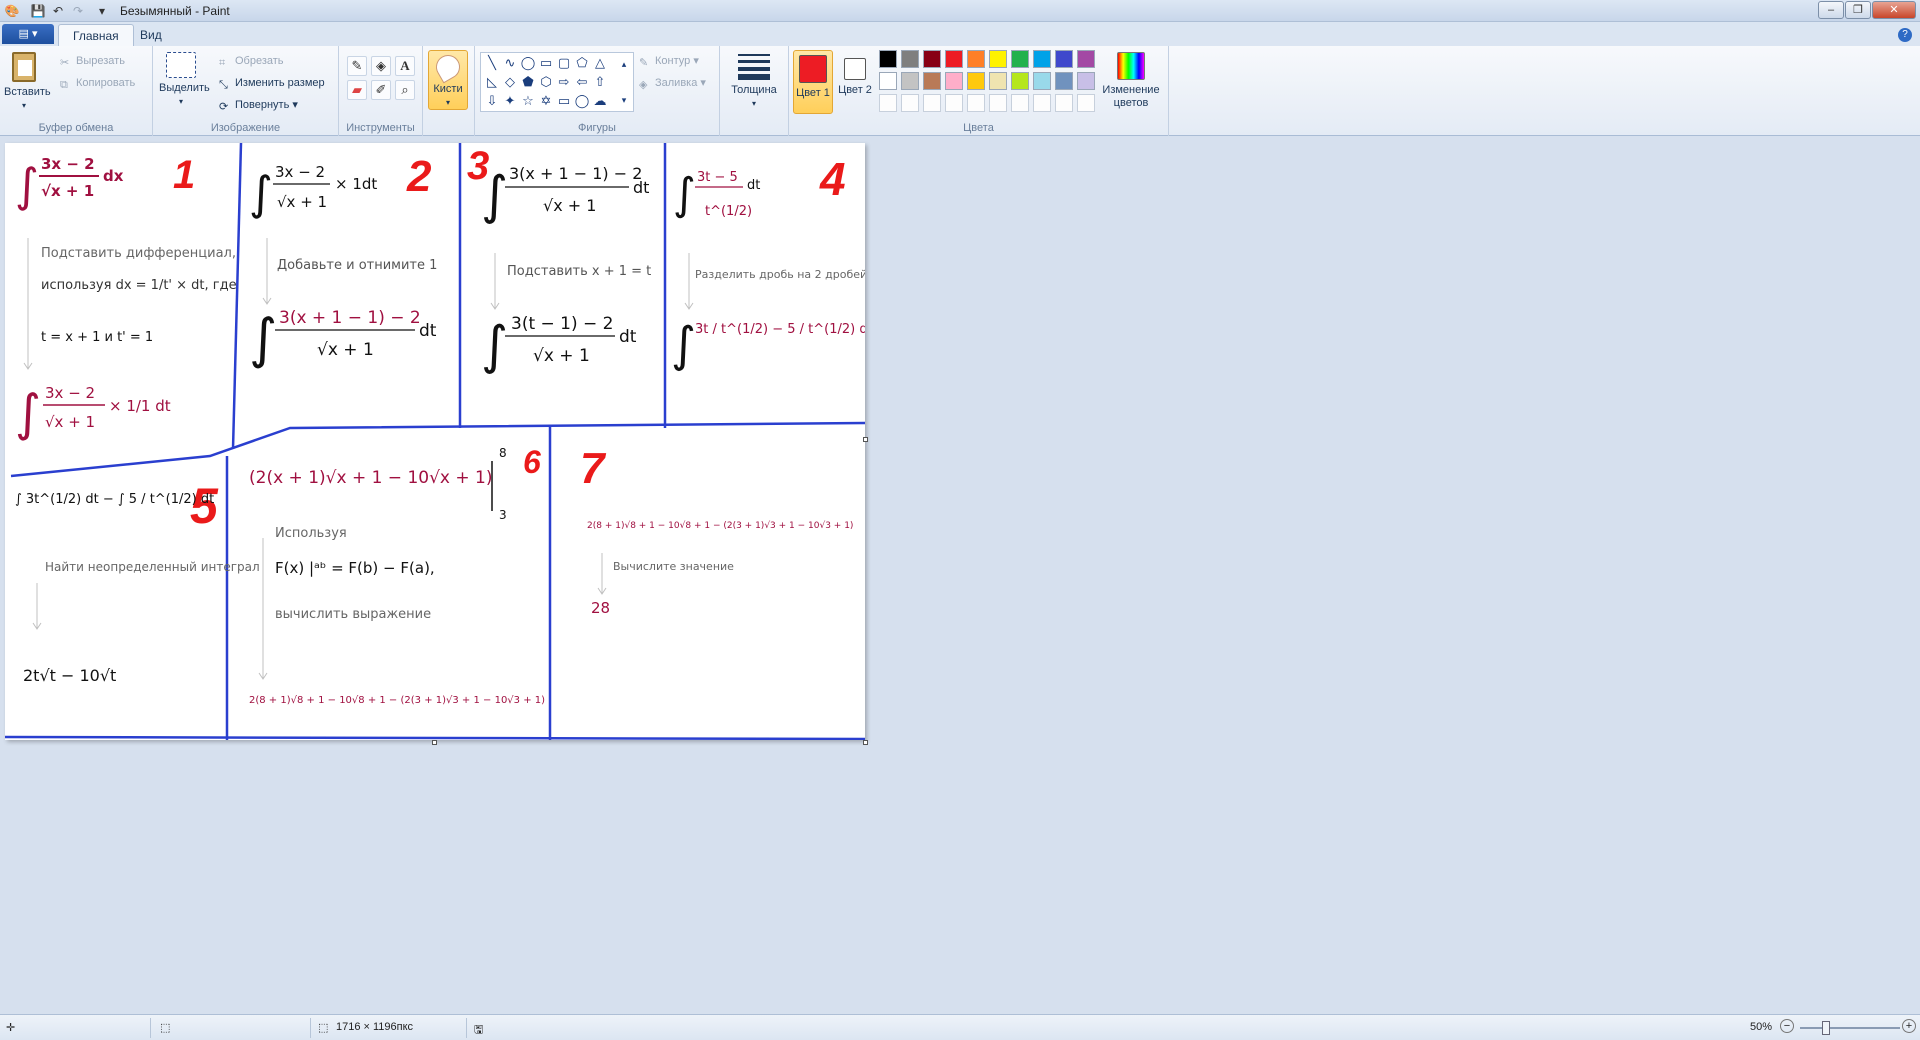 The height and width of the screenshot is (1040, 1920). What do you see at coordinates (813, 82) in the screenshot?
I see `color1-button: Цвет 1` at bounding box center [813, 82].